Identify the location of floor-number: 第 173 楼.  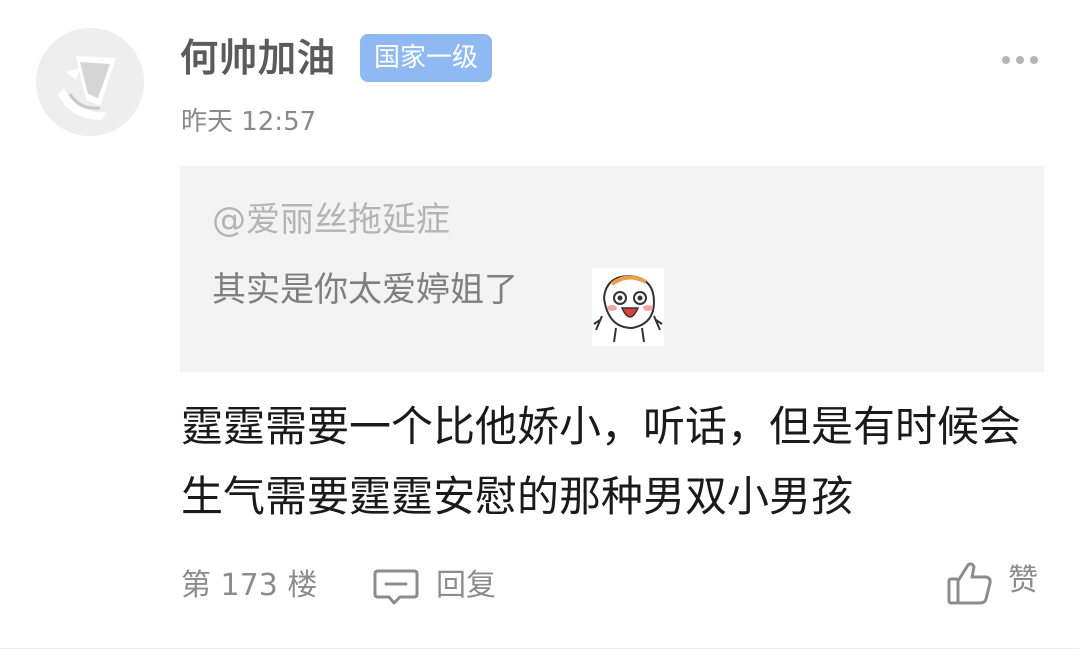
(249, 585).